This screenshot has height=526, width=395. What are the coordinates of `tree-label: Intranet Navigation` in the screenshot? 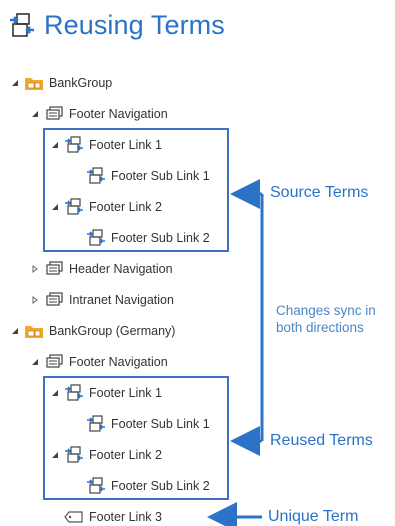 It's located at (121, 300).